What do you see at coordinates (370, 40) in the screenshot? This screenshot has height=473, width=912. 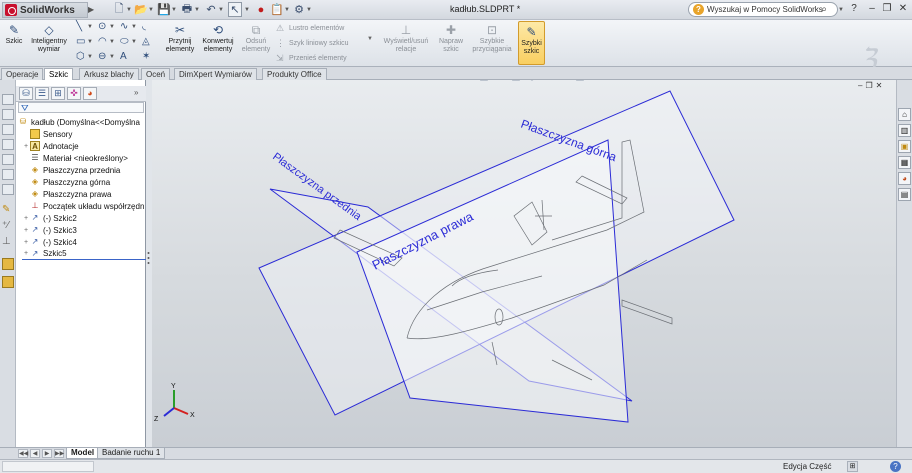 I see `pattern-dropdown-arrow-icon: ▼` at bounding box center [370, 40].